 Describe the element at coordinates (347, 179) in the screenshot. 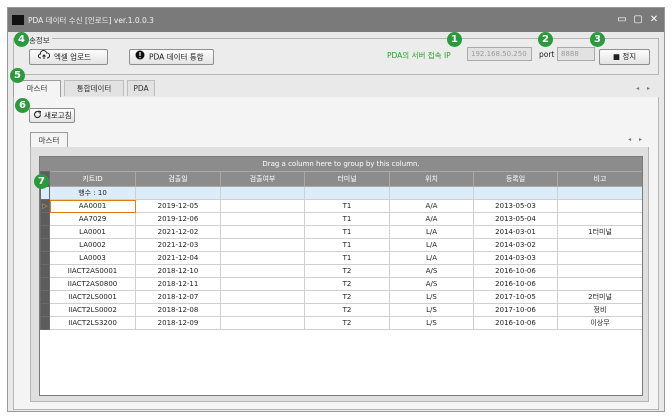

I see `column-header: 터미널` at that location.